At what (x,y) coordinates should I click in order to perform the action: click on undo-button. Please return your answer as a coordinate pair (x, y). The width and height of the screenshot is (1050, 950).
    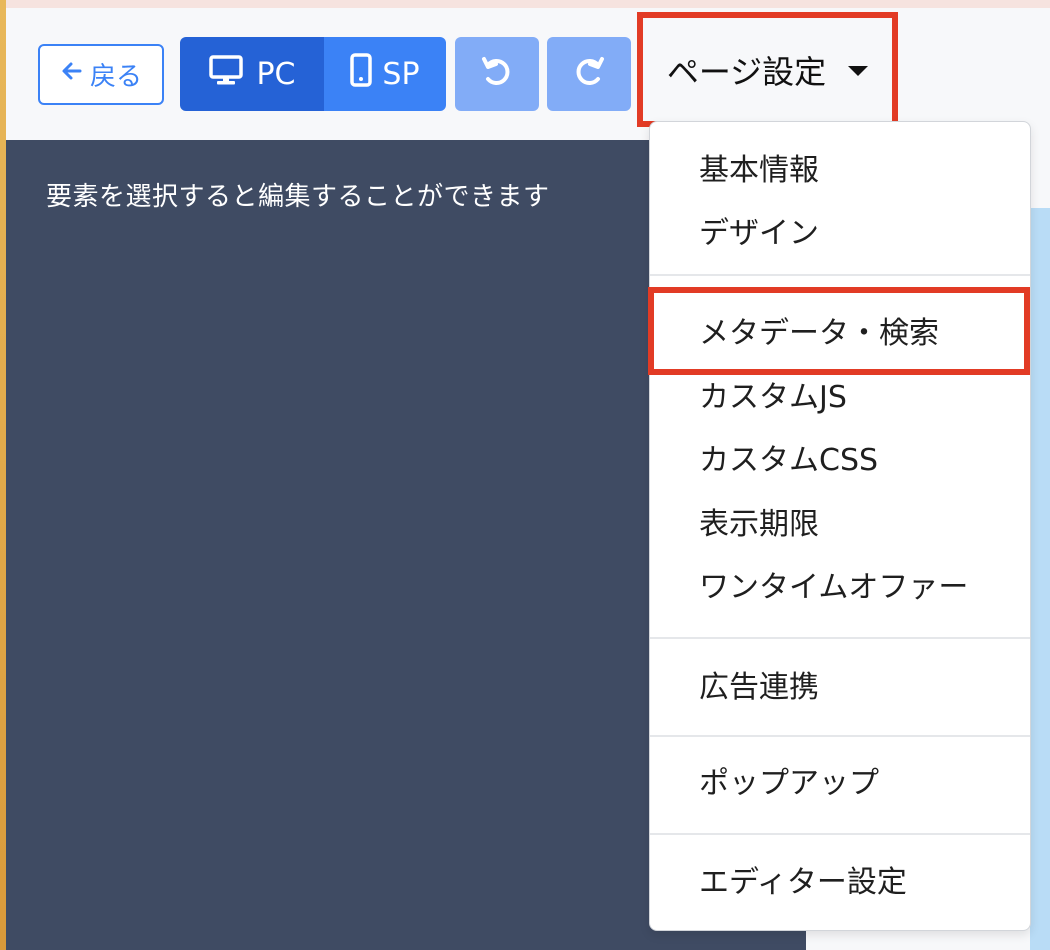
    Looking at the image, I should click on (497, 74).